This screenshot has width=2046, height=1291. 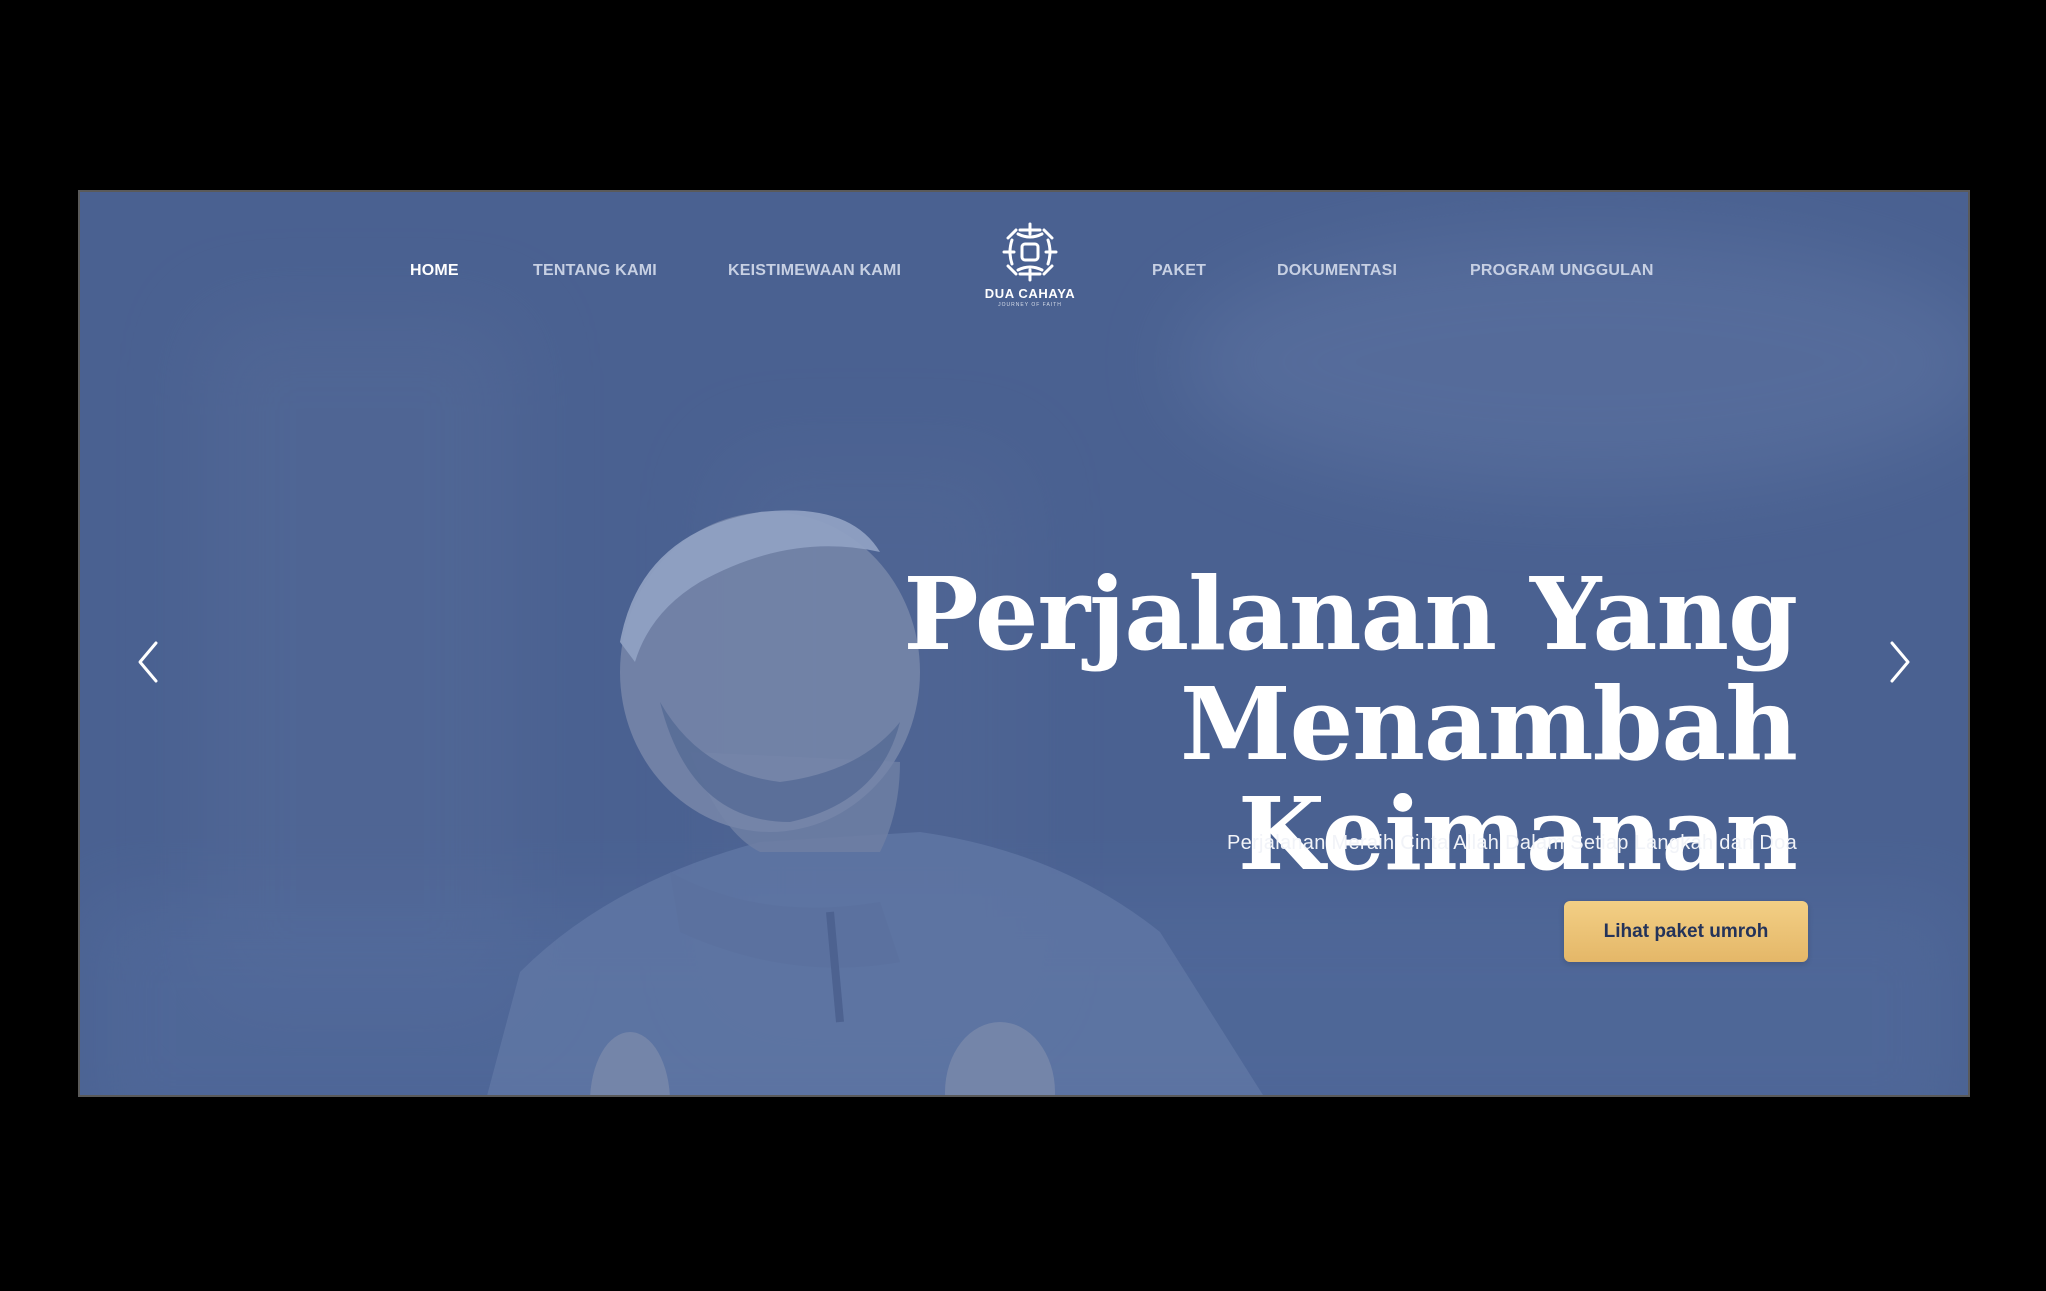 I want to click on logo: DUA CAHAYA JOURNEY OF FAITH, so click(x=1030, y=270).